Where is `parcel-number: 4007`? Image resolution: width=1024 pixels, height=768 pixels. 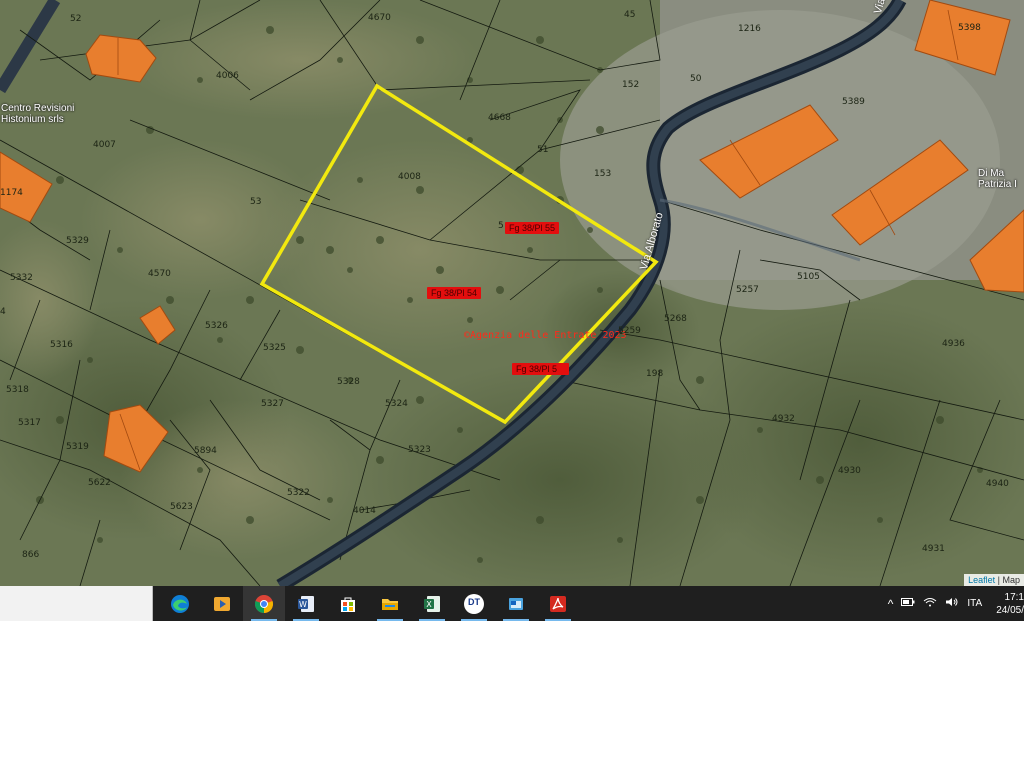
parcel-number: 4007 is located at coordinates (104, 145).